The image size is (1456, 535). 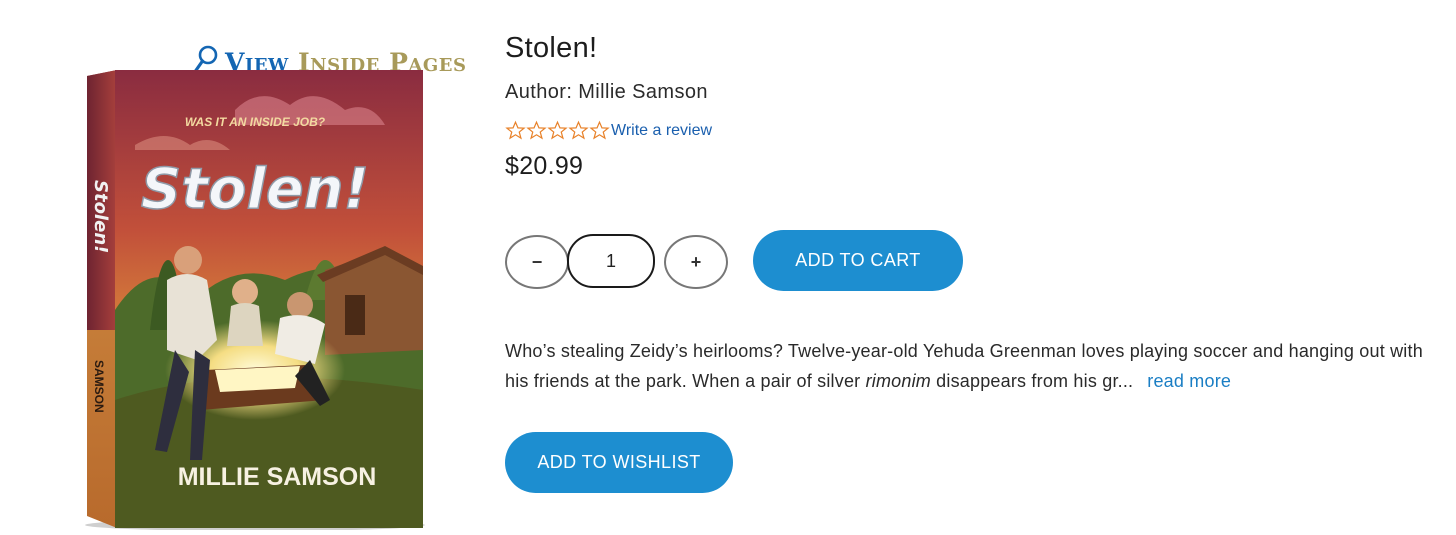 I want to click on add-to-cart-button: ADD TO CART, so click(x=858, y=260).